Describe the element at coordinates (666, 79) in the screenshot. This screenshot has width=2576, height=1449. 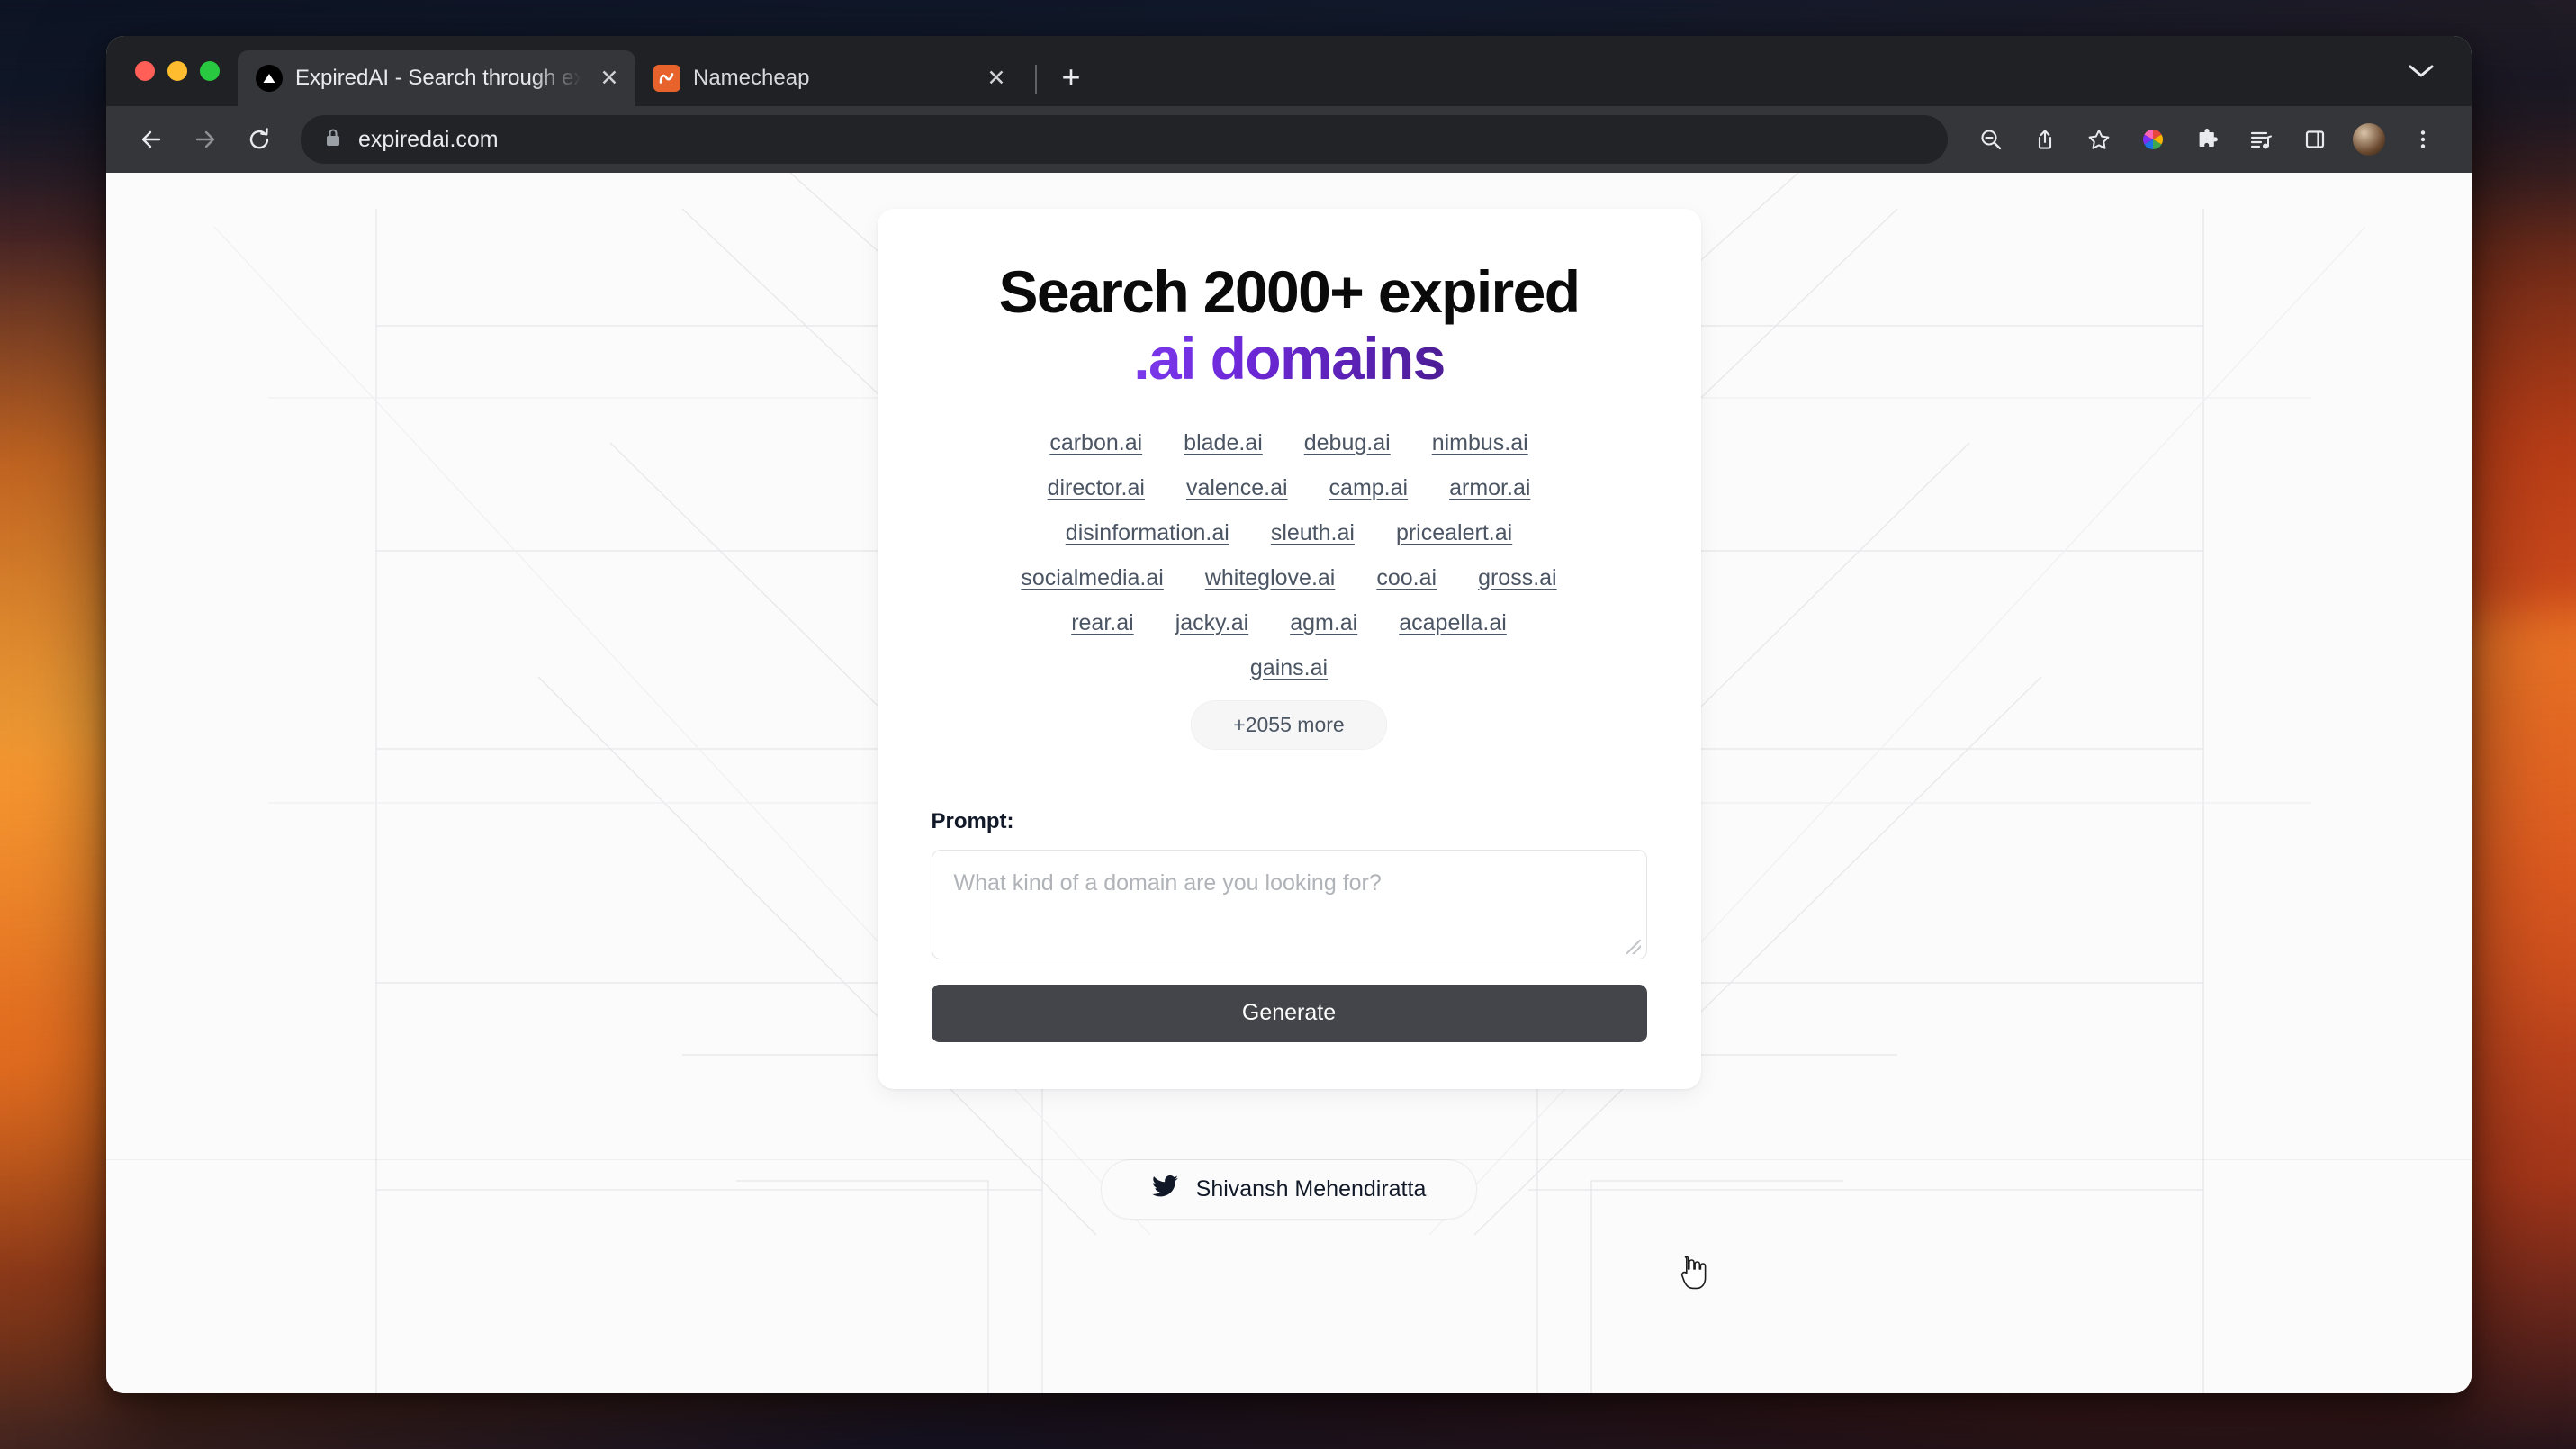
I see `namecheap-icon` at that location.